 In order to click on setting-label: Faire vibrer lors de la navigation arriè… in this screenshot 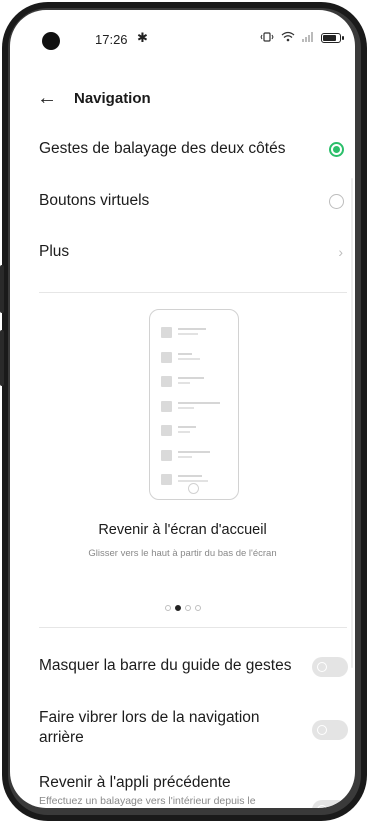, I will do `click(149, 727)`.